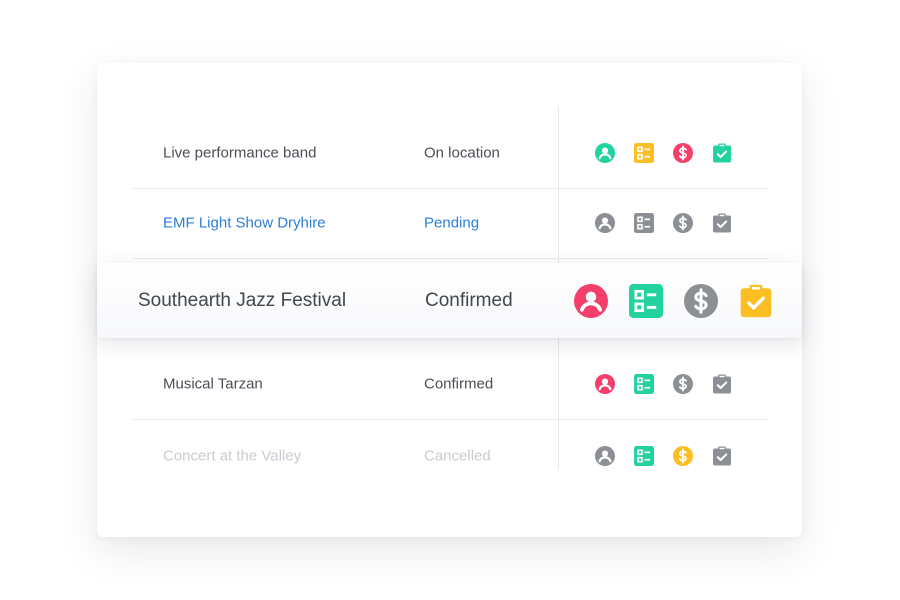  I want to click on event-name: Southearth Jazz Festival, so click(242, 300).